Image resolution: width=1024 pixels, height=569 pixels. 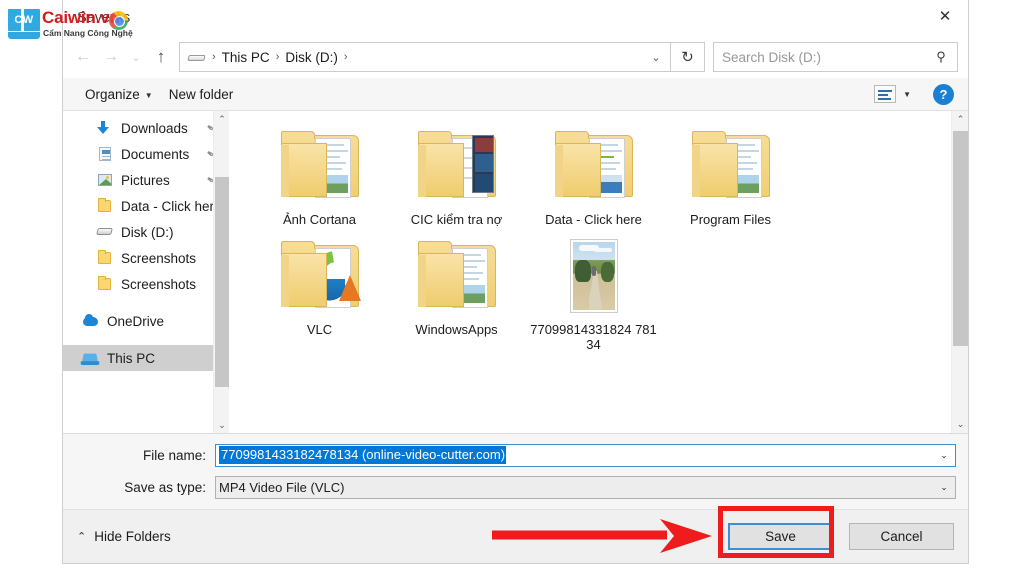 What do you see at coordinates (174, 455) in the screenshot?
I see `filename-label: File name:` at bounding box center [174, 455].